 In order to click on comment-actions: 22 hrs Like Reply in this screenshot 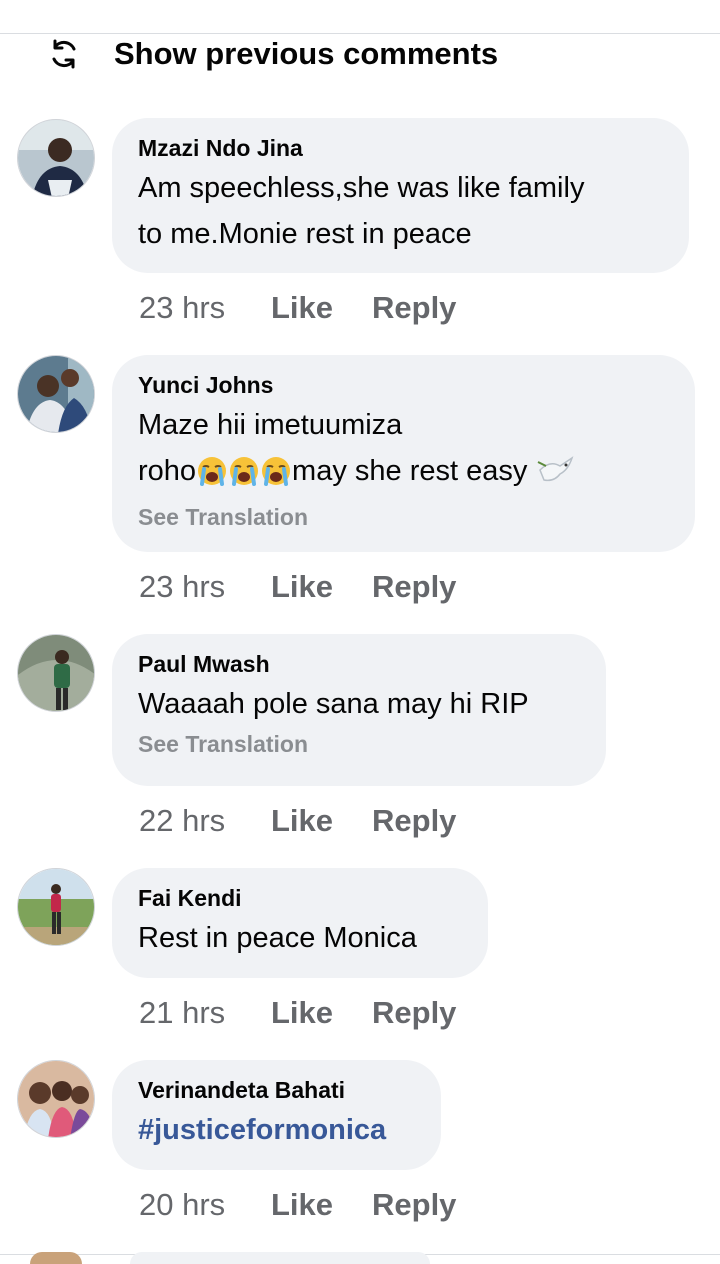, I will do `click(297, 821)`.